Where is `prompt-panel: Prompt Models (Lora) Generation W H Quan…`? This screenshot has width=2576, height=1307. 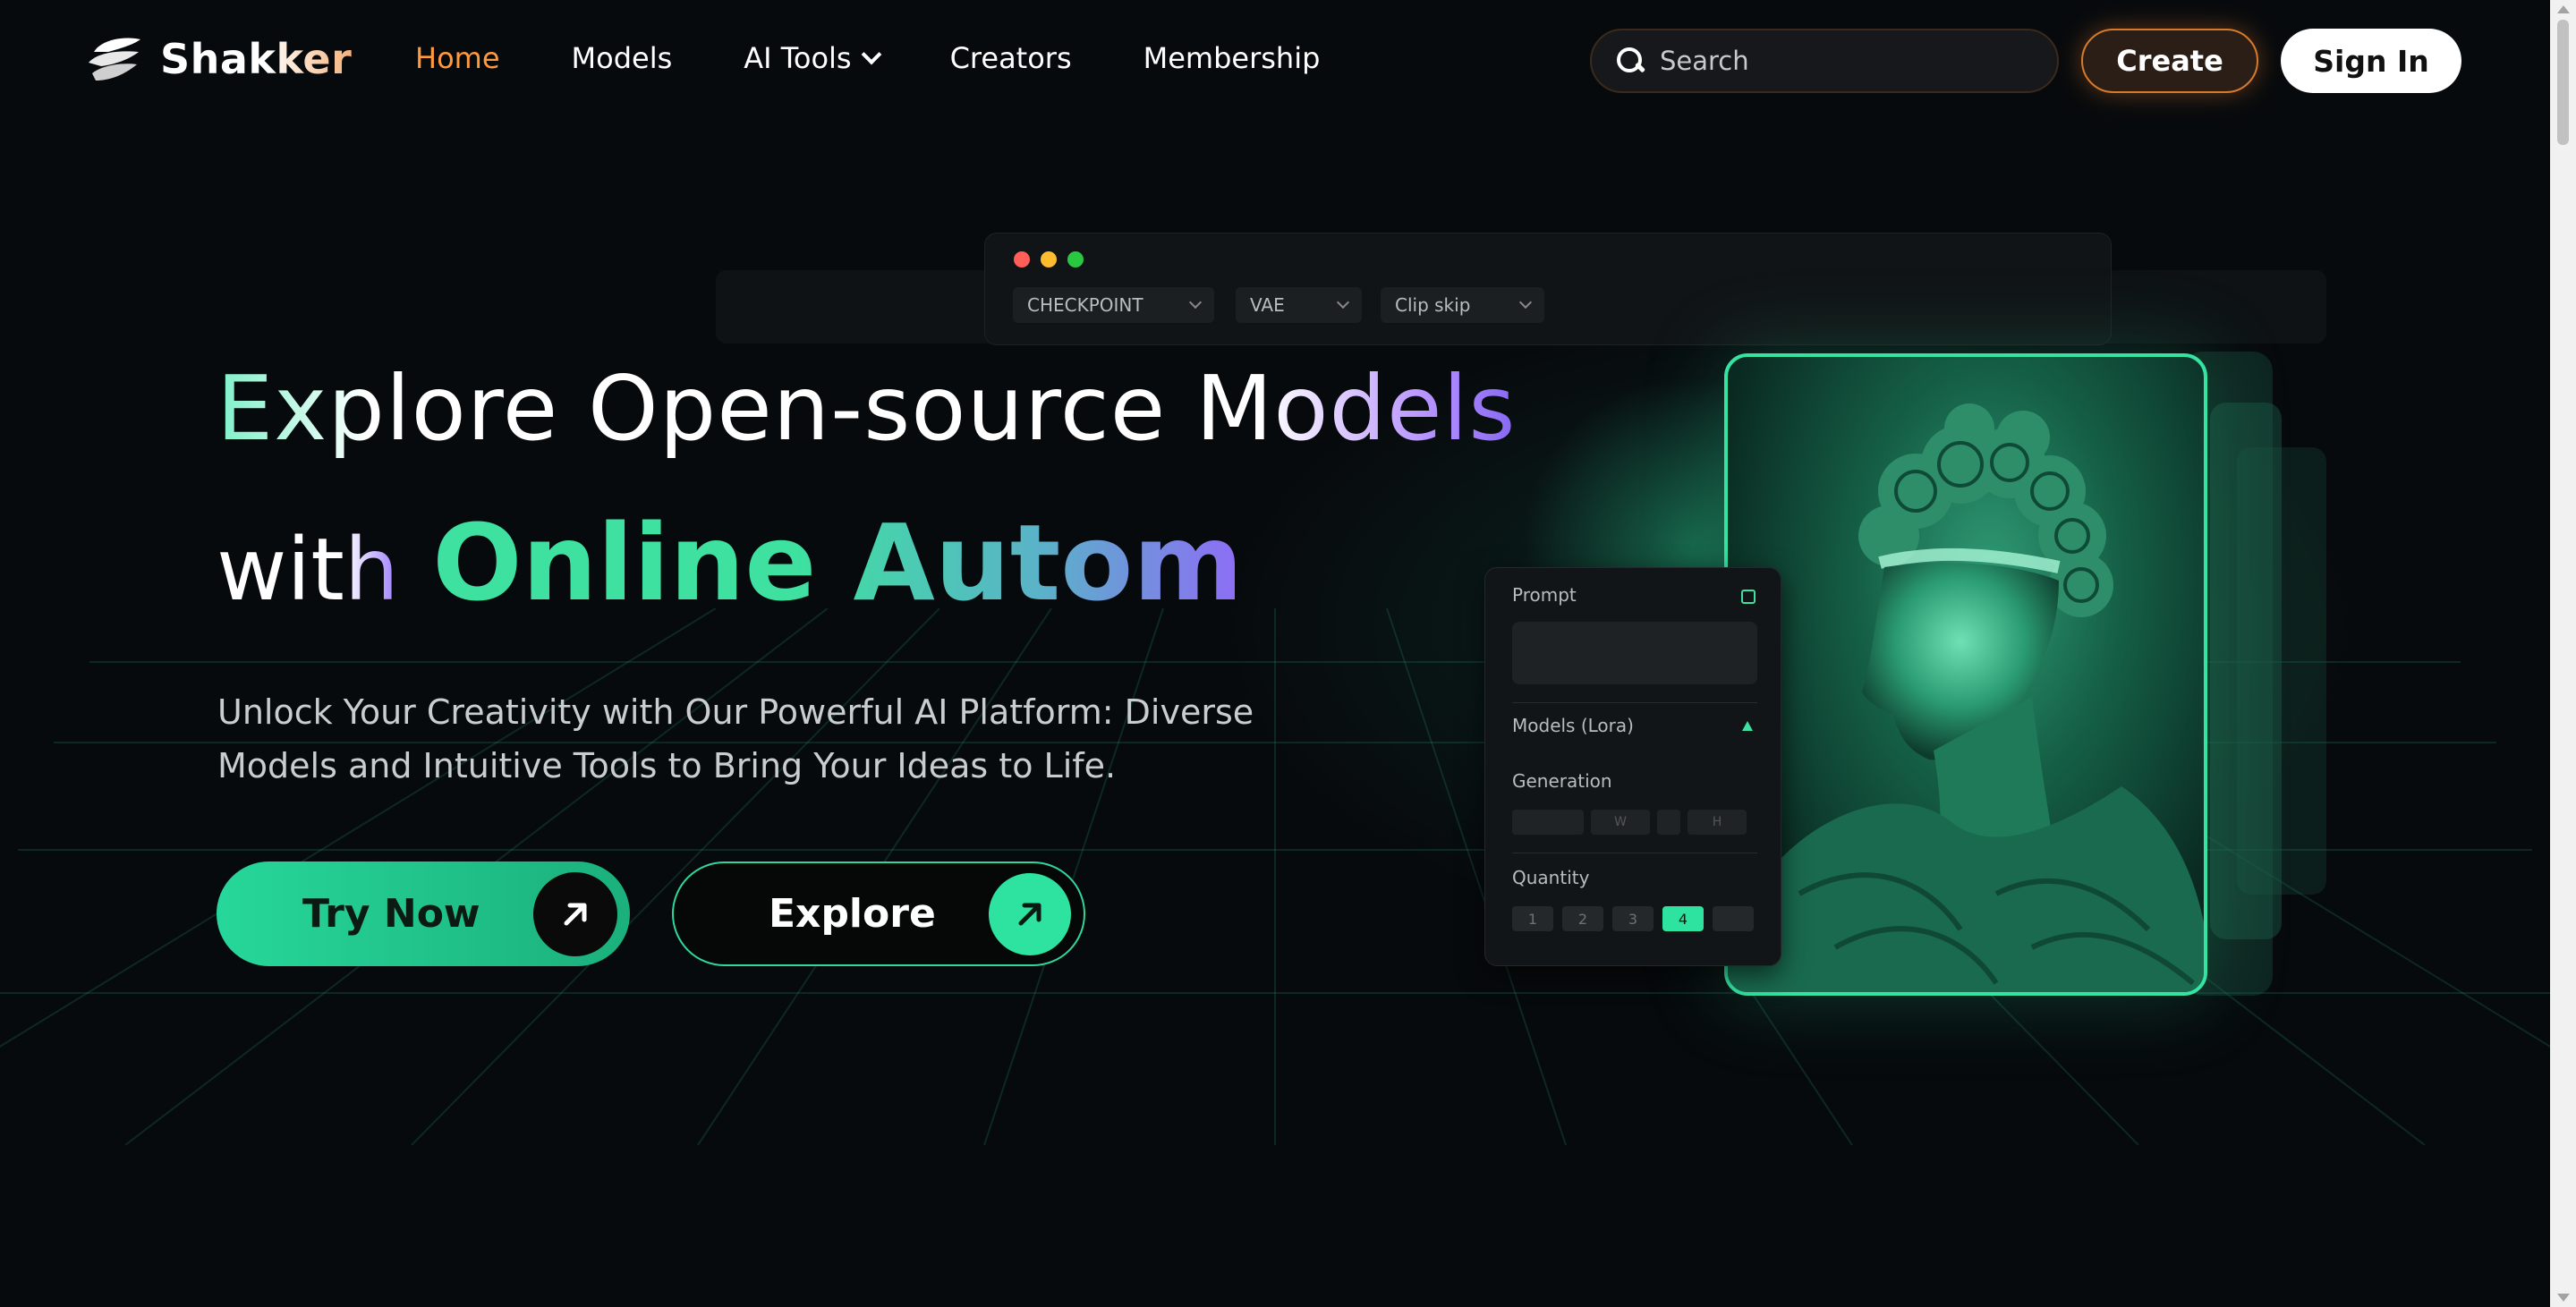 prompt-panel: Prompt Models (Lora) Generation W H Quan… is located at coordinates (1632, 766).